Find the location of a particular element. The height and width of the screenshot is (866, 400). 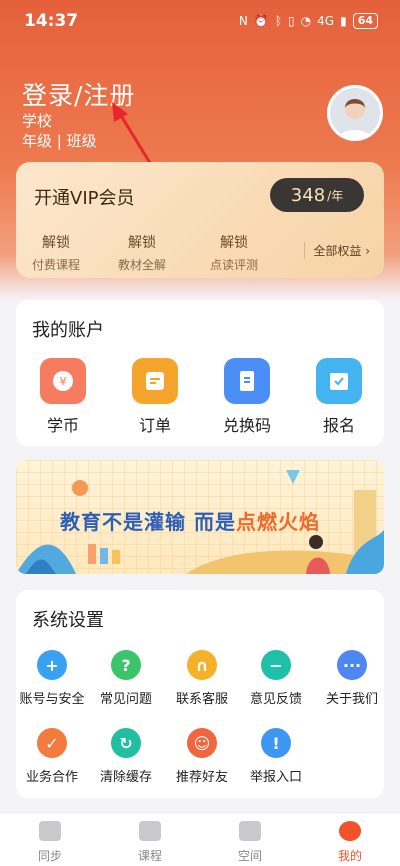

settings-item-label: 业务合作 is located at coordinates (51, 777).